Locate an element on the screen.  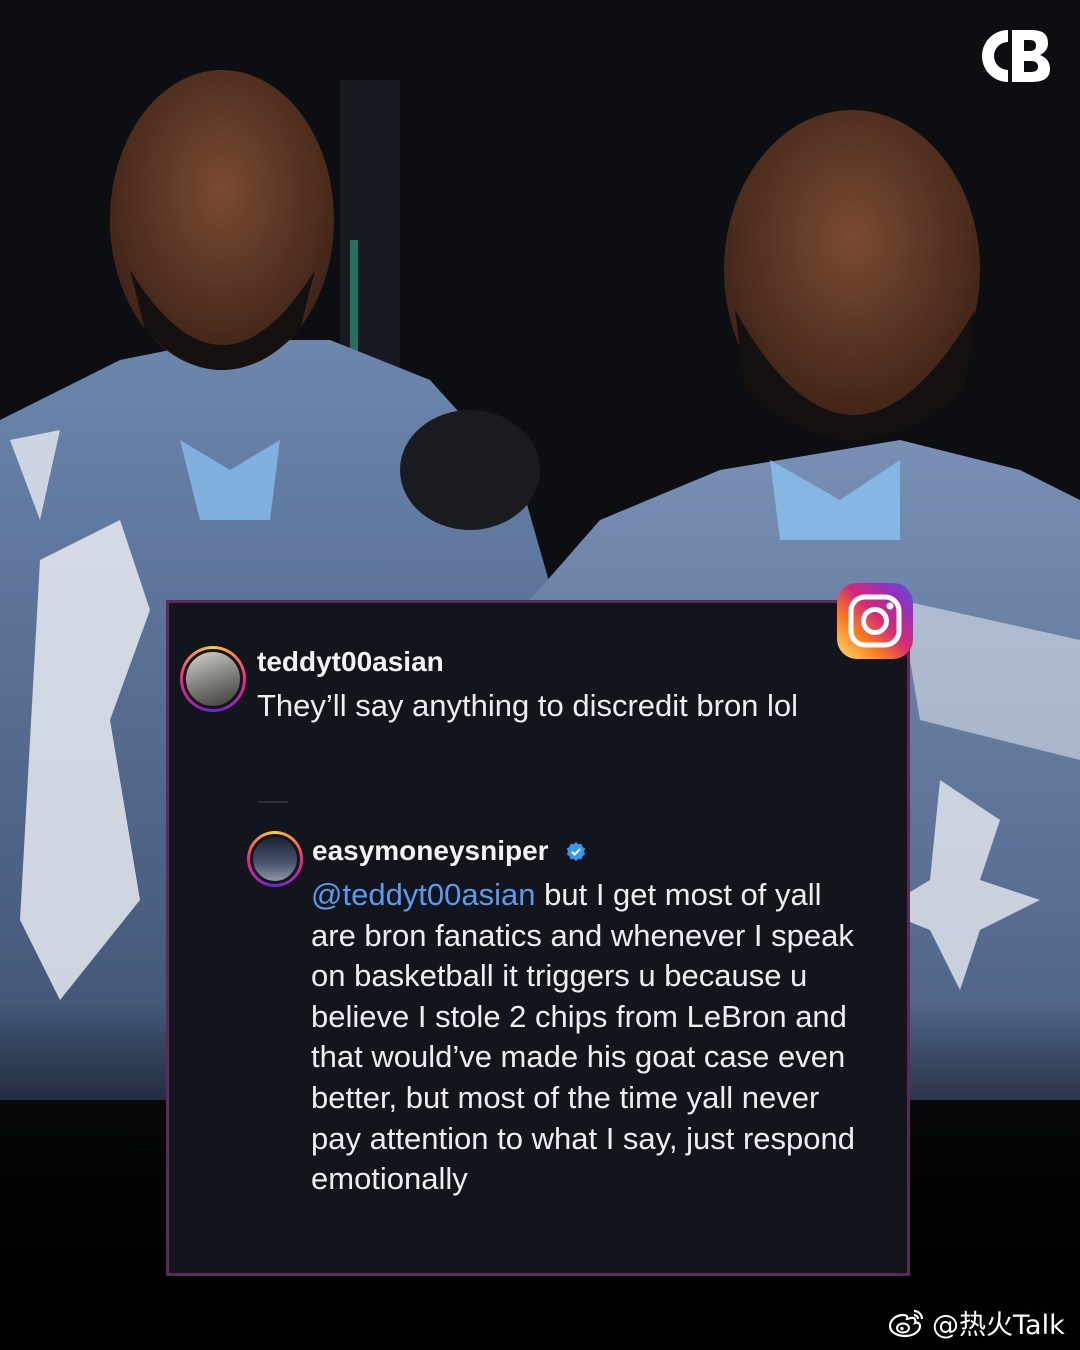
weibo-icon is located at coordinates (906, 1323).